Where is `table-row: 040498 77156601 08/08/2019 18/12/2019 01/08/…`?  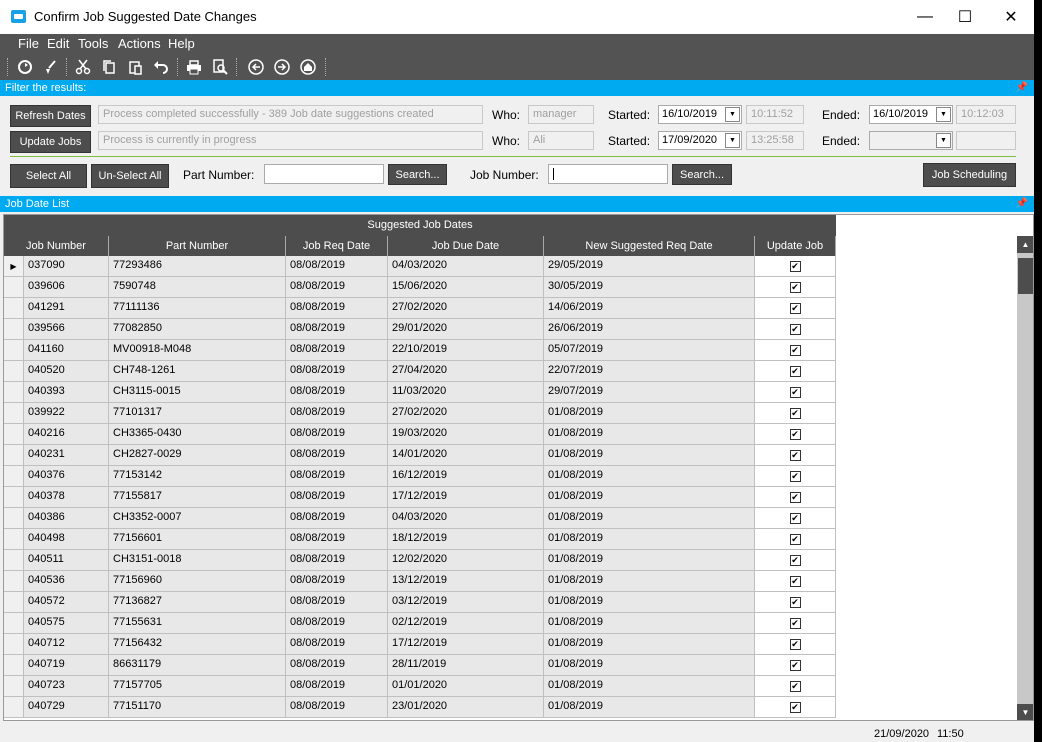
table-row: 040498 77156601 08/08/2019 18/12/2019 01/08/… is located at coordinates (420, 539).